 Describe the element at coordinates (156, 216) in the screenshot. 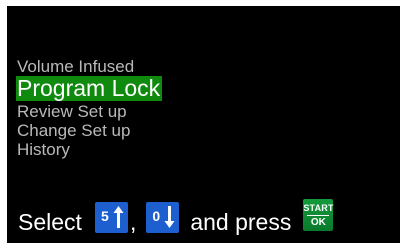

I see `key-0-number: 0` at that location.